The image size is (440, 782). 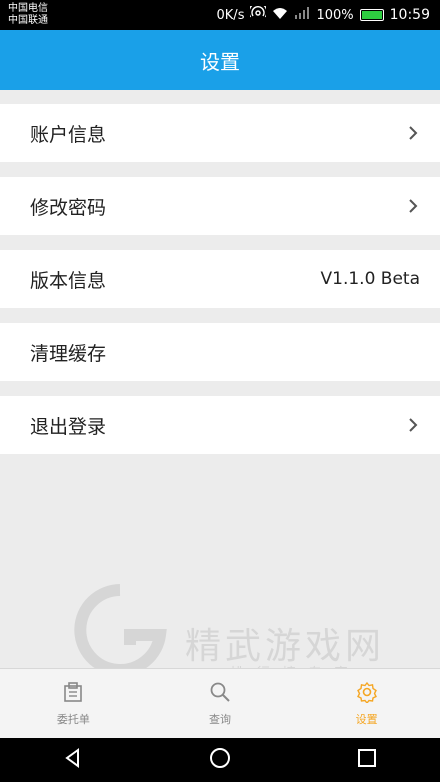 What do you see at coordinates (68, 426) in the screenshot?
I see `logout-label: 退出登录` at bounding box center [68, 426].